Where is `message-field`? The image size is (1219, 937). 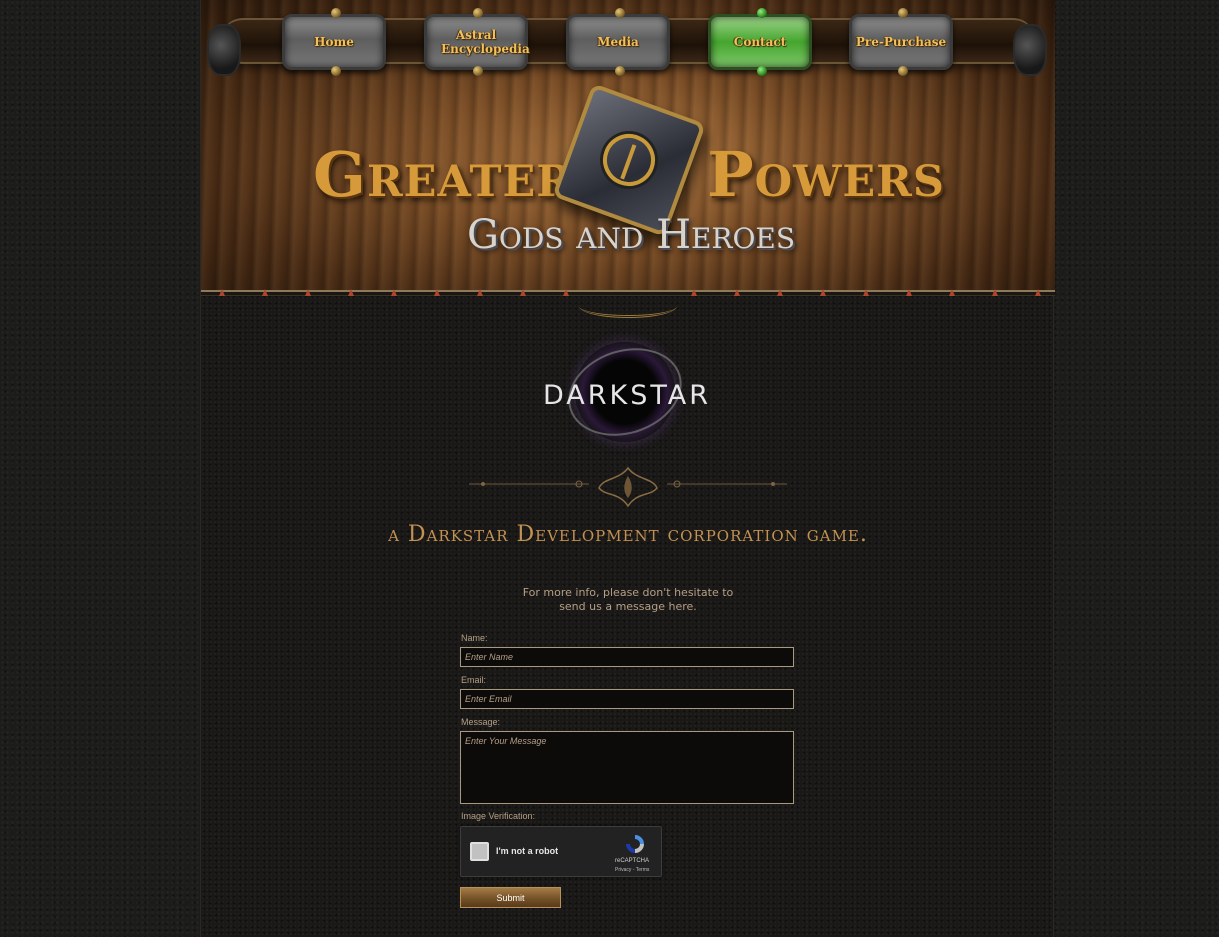
message-field is located at coordinates (627, 767).